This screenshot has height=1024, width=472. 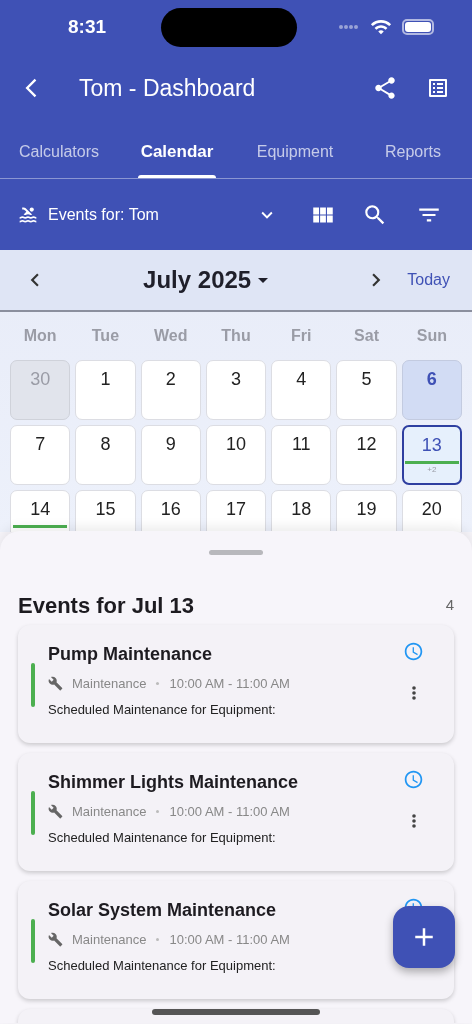 I want to click on calendar-day: 19, so click(x=366, y=511).